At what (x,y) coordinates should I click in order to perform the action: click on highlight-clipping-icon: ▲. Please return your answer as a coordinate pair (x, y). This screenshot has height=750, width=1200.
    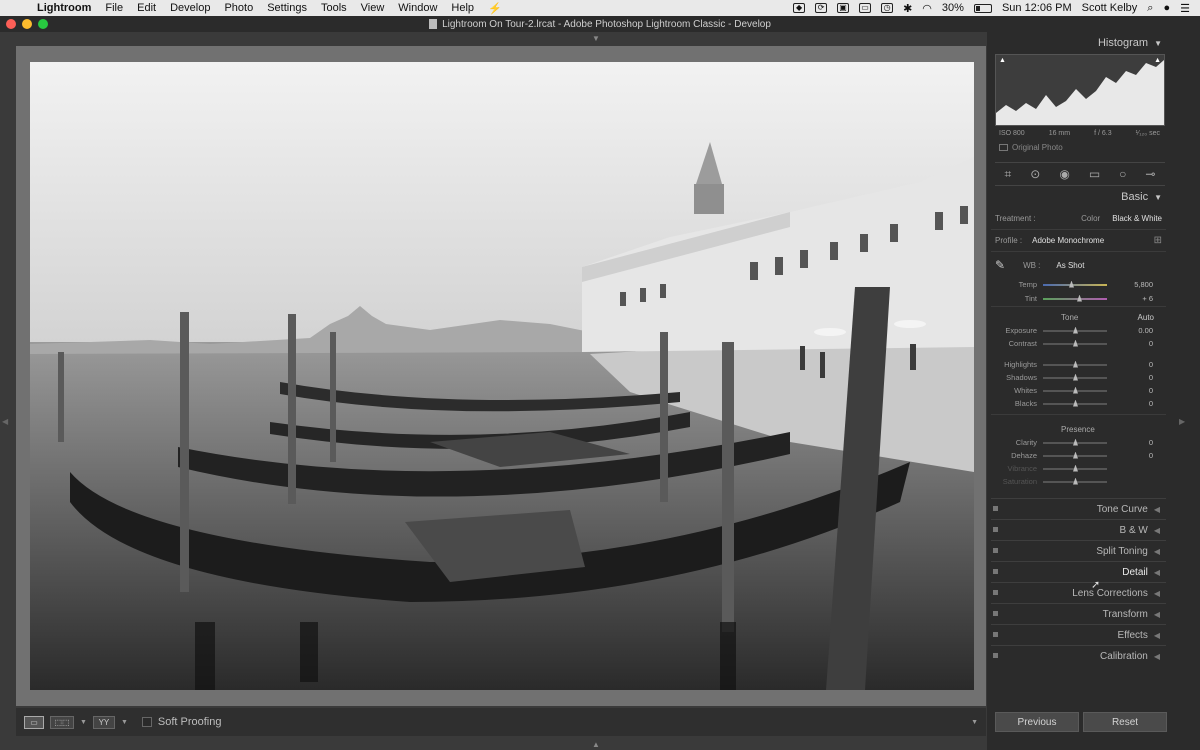
    Looking at the image, I should click on (1157, 60).